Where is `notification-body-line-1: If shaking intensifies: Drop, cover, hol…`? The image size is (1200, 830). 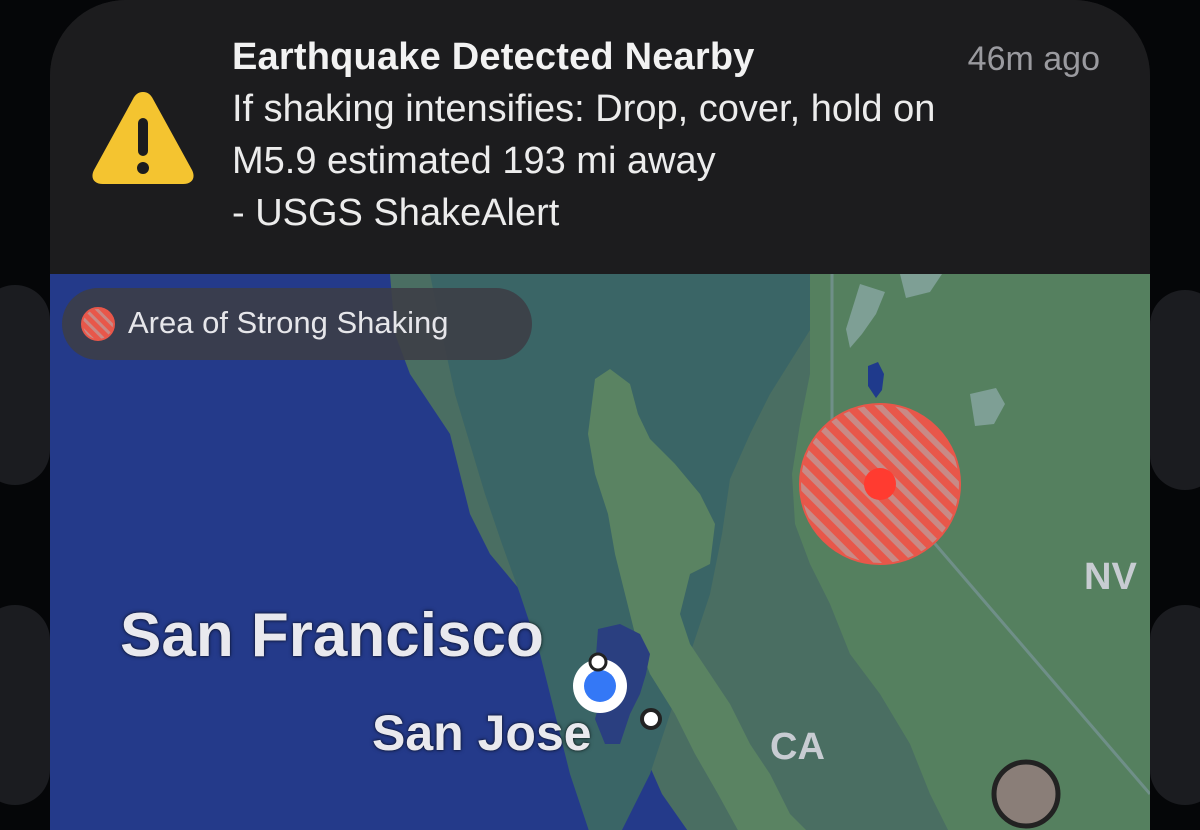
notification-body-line-1: If shaking intensifies: Drop, cover, hol… is located at coordinates (584, 109).